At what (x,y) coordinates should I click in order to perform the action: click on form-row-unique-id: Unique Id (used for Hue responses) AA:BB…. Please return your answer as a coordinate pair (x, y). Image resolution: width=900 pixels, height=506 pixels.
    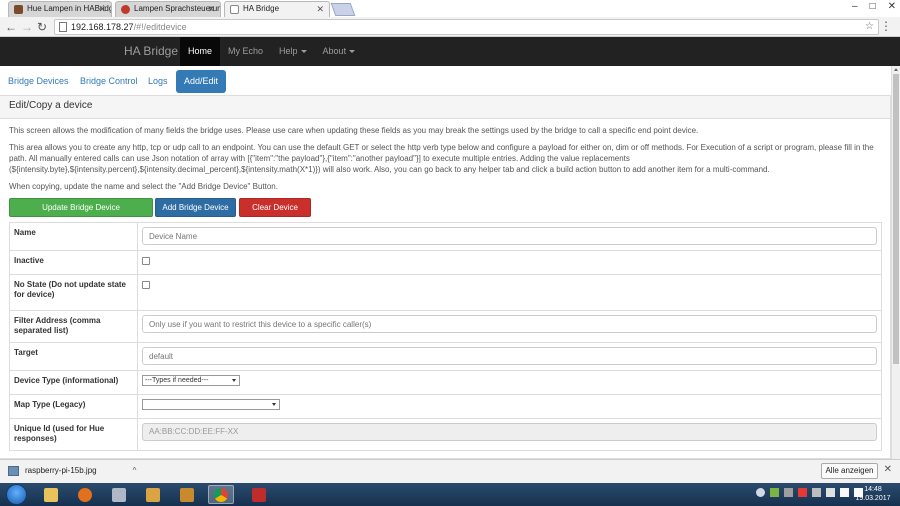
    Looking at the image, I should click on (445, 434).